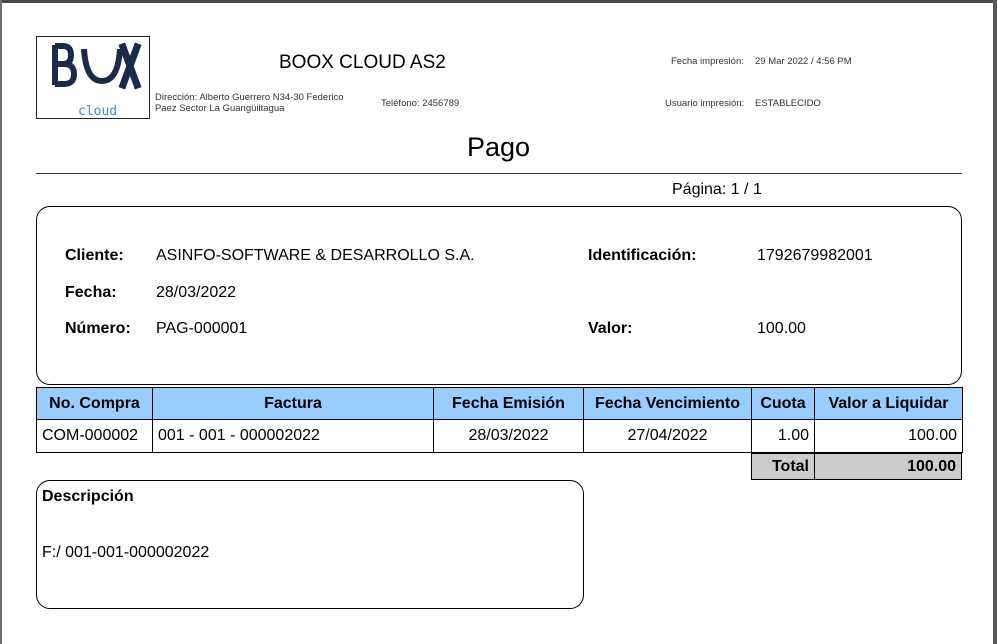  Describe the element at coordinates (126, 552) in the screenshot. I see `description-text: F:/ 001-001-000002022` at that location.